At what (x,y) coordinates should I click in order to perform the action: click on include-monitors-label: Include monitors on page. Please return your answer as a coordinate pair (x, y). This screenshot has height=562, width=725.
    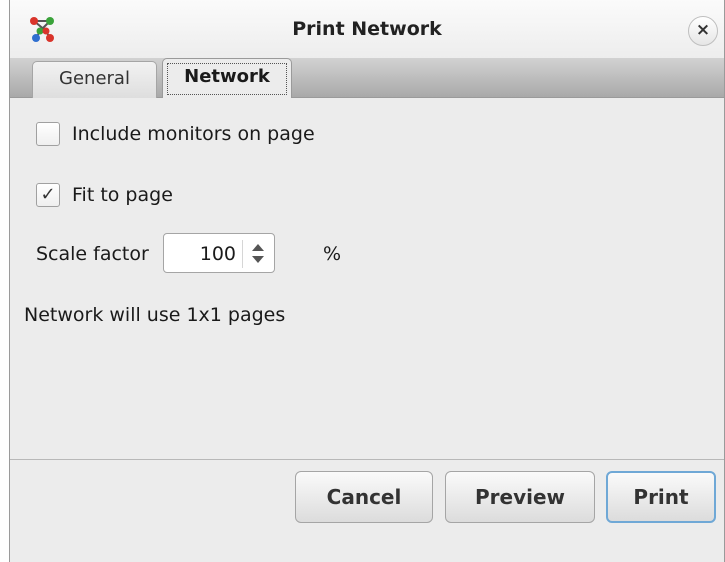
    Looking at the image, I should click on (193, 134).